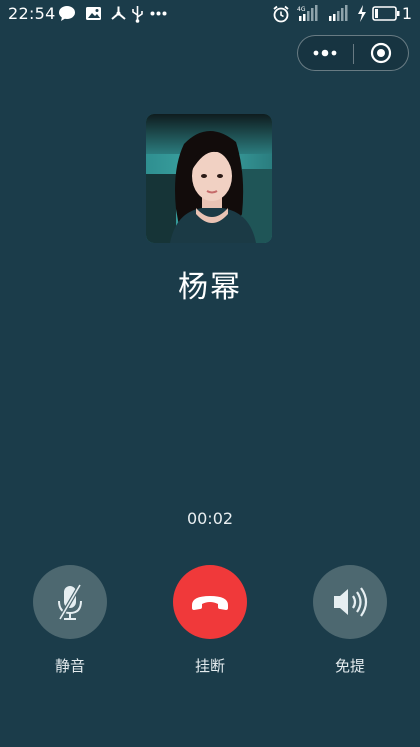  What do you see at coordinates (362, 13) in the screenshot?
I see `charging-icon` at bounding box center [362, 13].